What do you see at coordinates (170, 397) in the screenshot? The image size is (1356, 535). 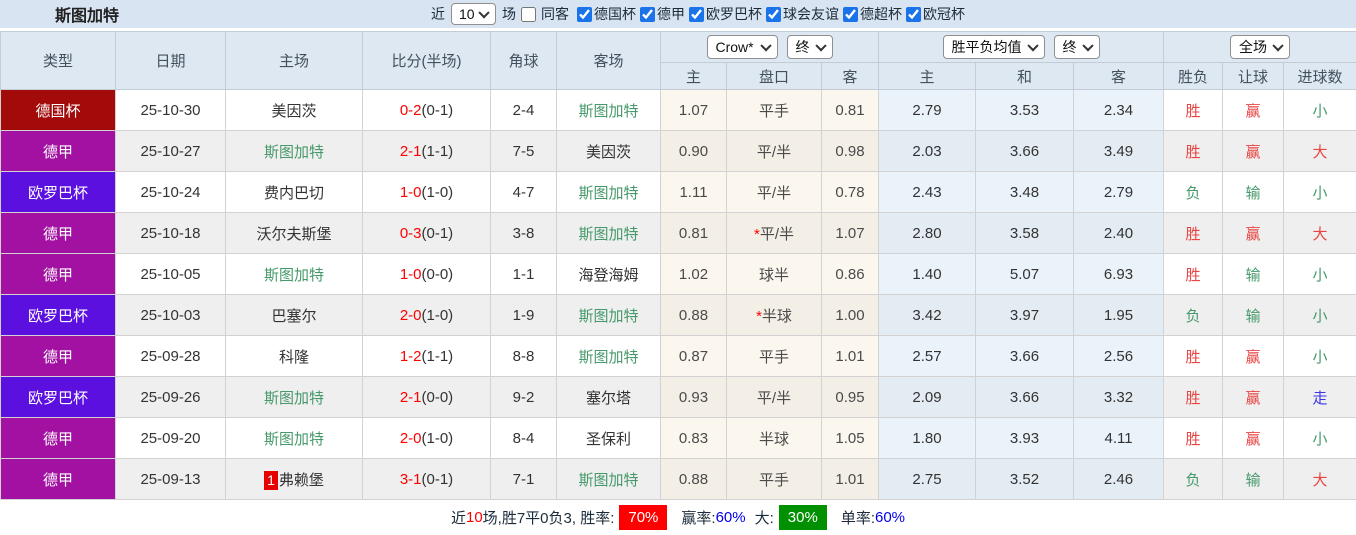 I see `match-date: 25-09-26` at bounding box center [170, 397].